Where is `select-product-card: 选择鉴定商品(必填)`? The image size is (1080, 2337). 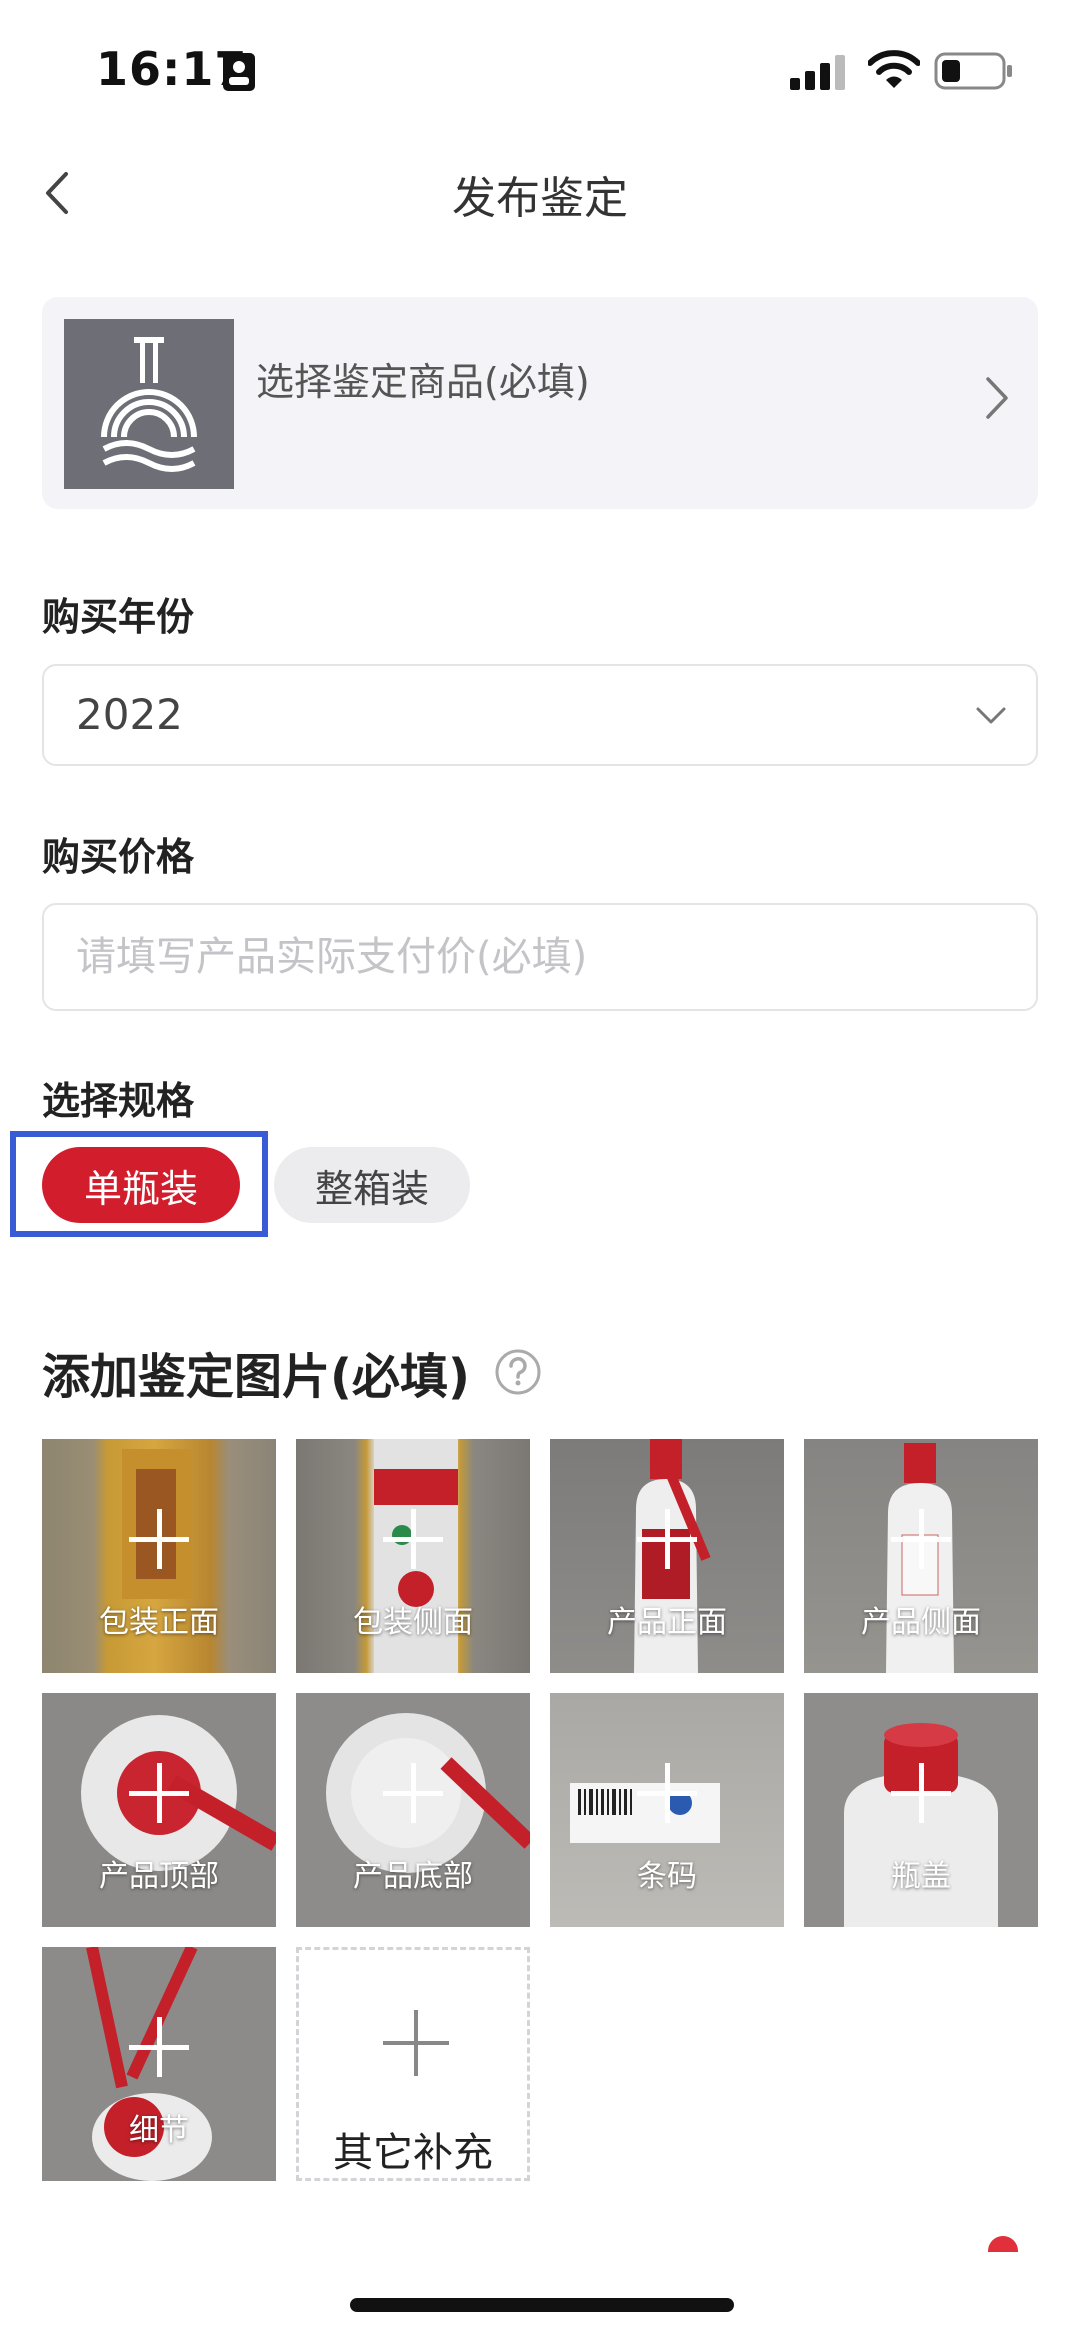
select-product-card: 选择鉴定商品(必填) is located at coordinates (540, 403).